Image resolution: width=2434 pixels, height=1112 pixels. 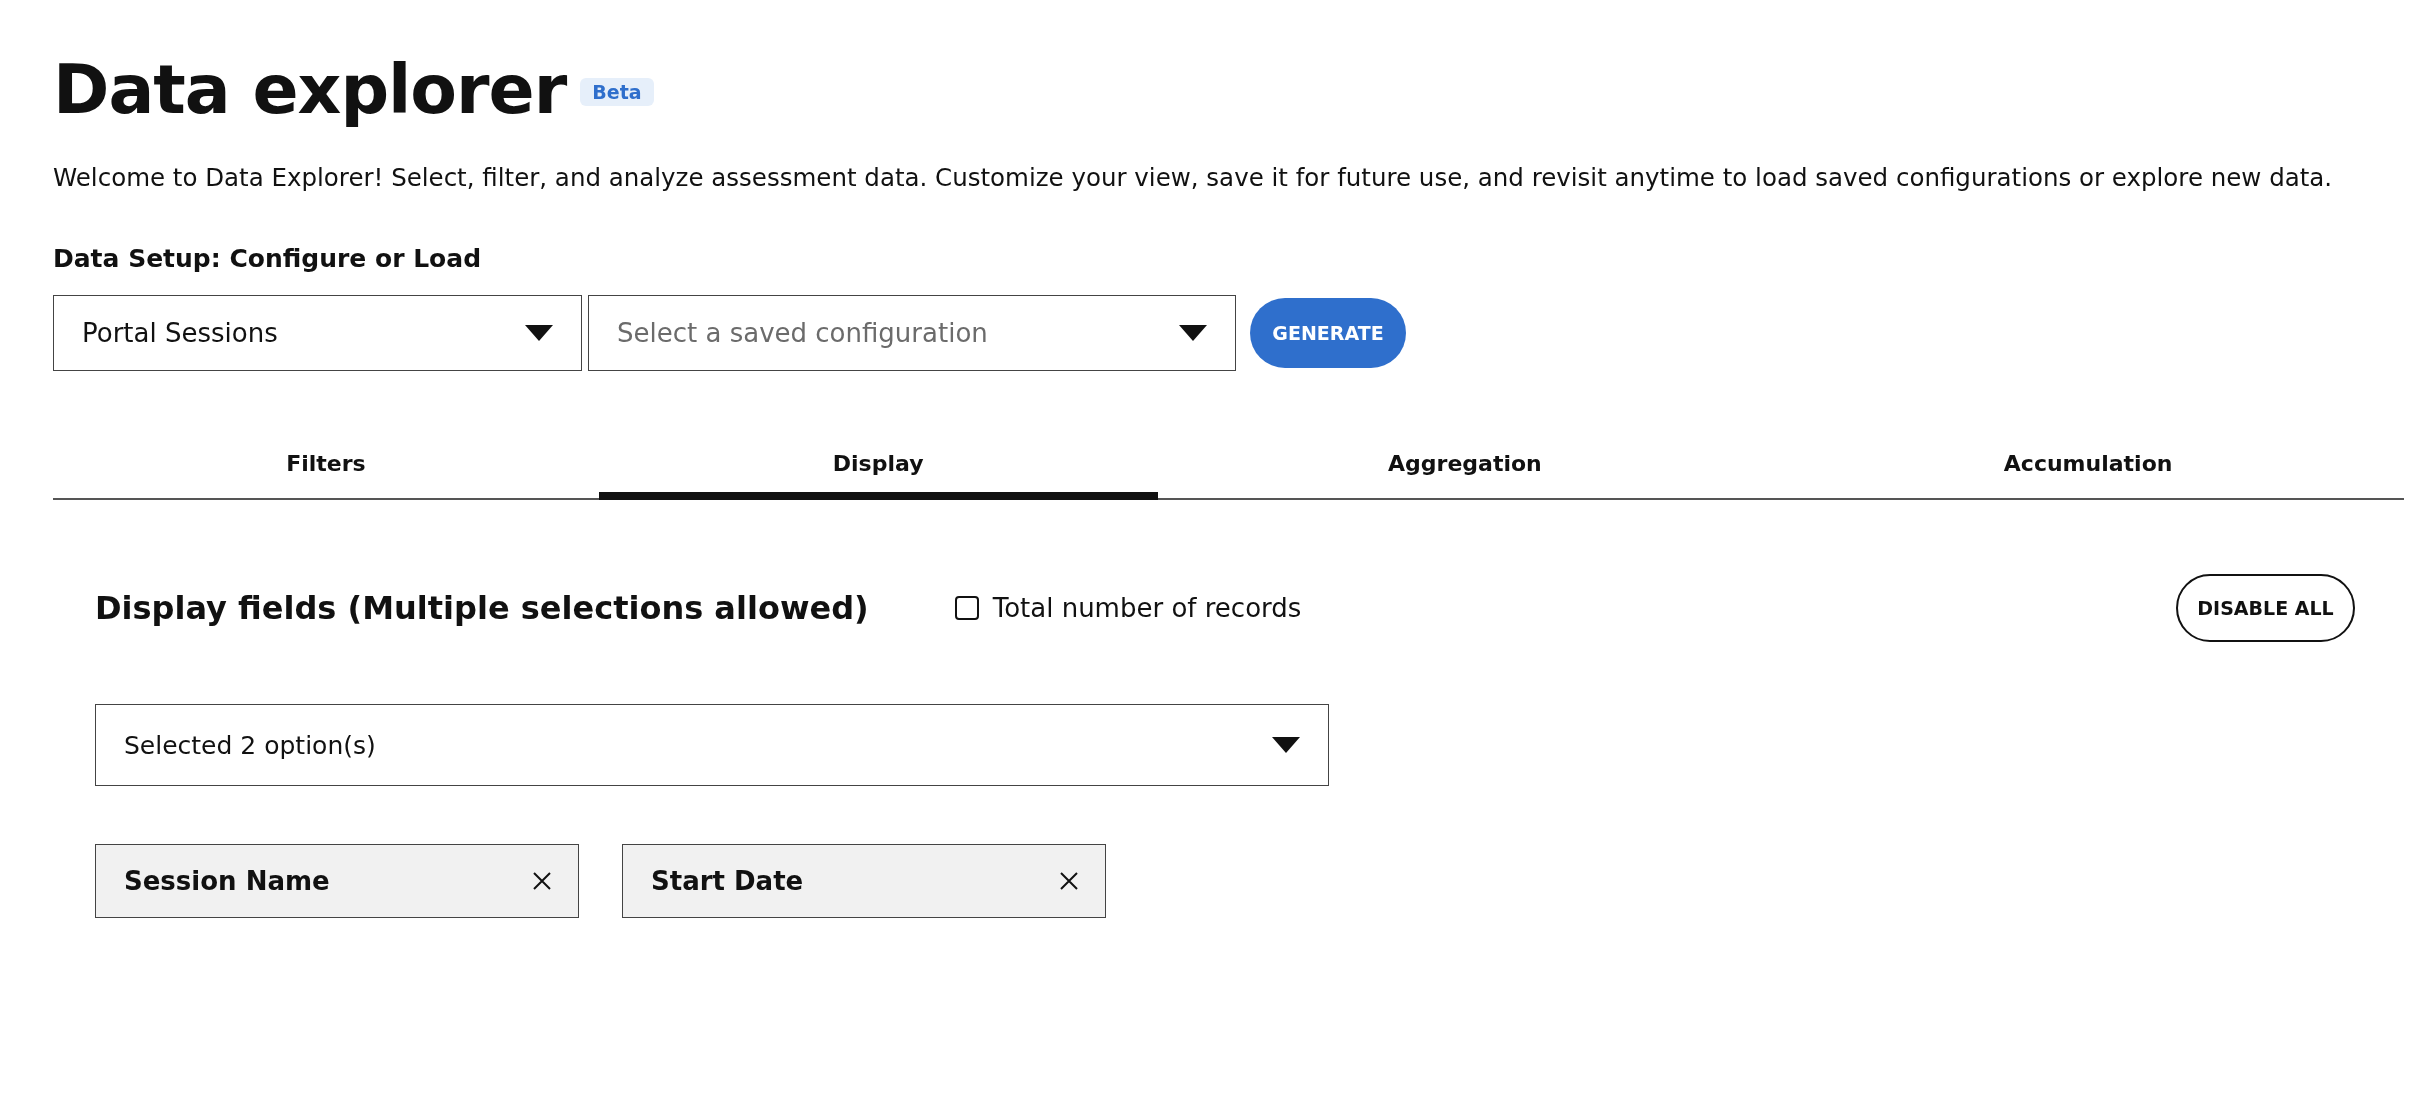 What do you see at coordinates (617, 91) in the screenshot?
I see `beta-badge: Beta` at bounding box center [617, 91].